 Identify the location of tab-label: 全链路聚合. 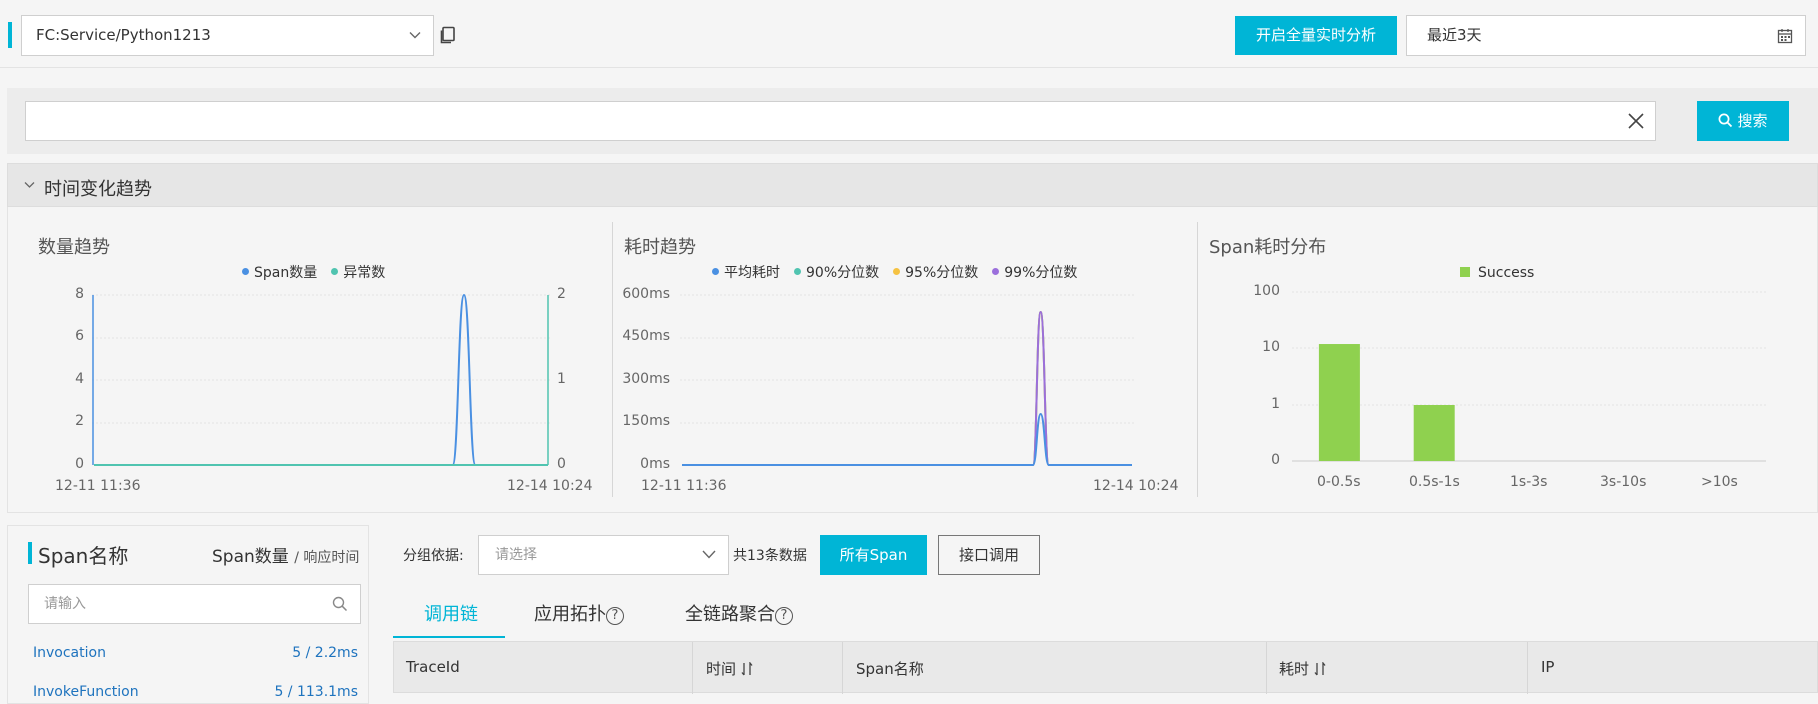
(730, 614).